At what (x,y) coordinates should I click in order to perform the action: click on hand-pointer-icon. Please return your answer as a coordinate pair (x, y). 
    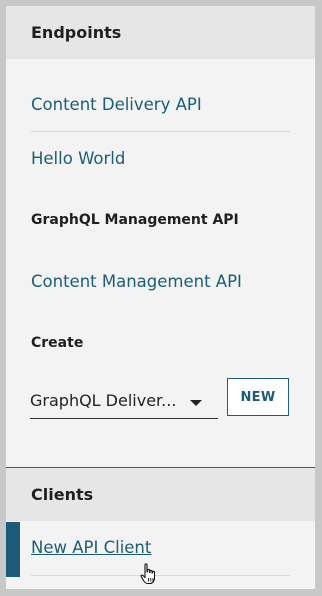
    Looking at the image, I should click on (148, 574).